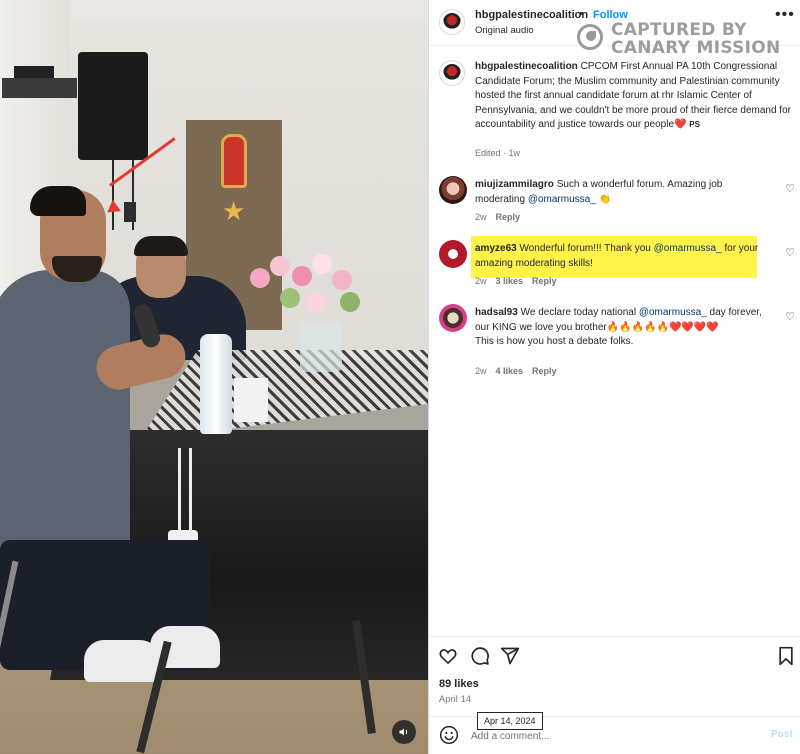  I want to click on lantern-decoration, so click(234, 161).